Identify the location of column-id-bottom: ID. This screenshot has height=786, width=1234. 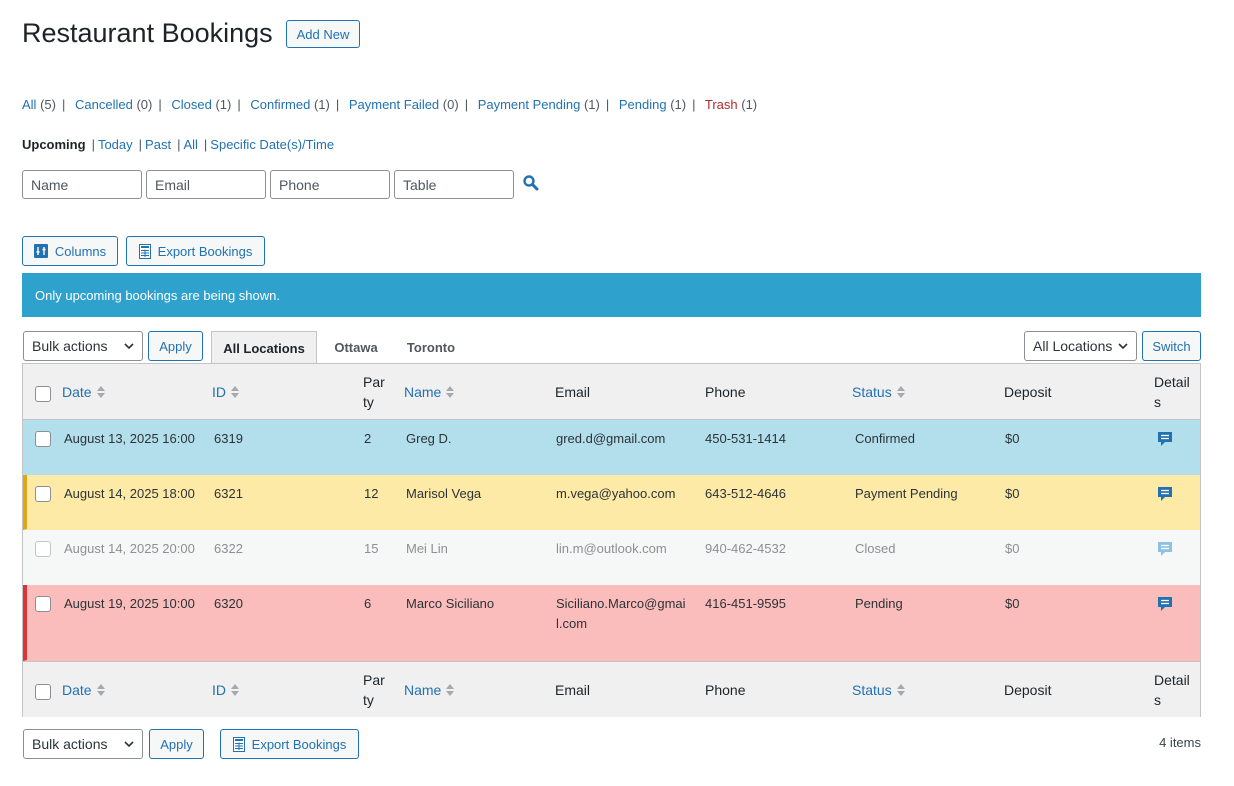
(225, 690).